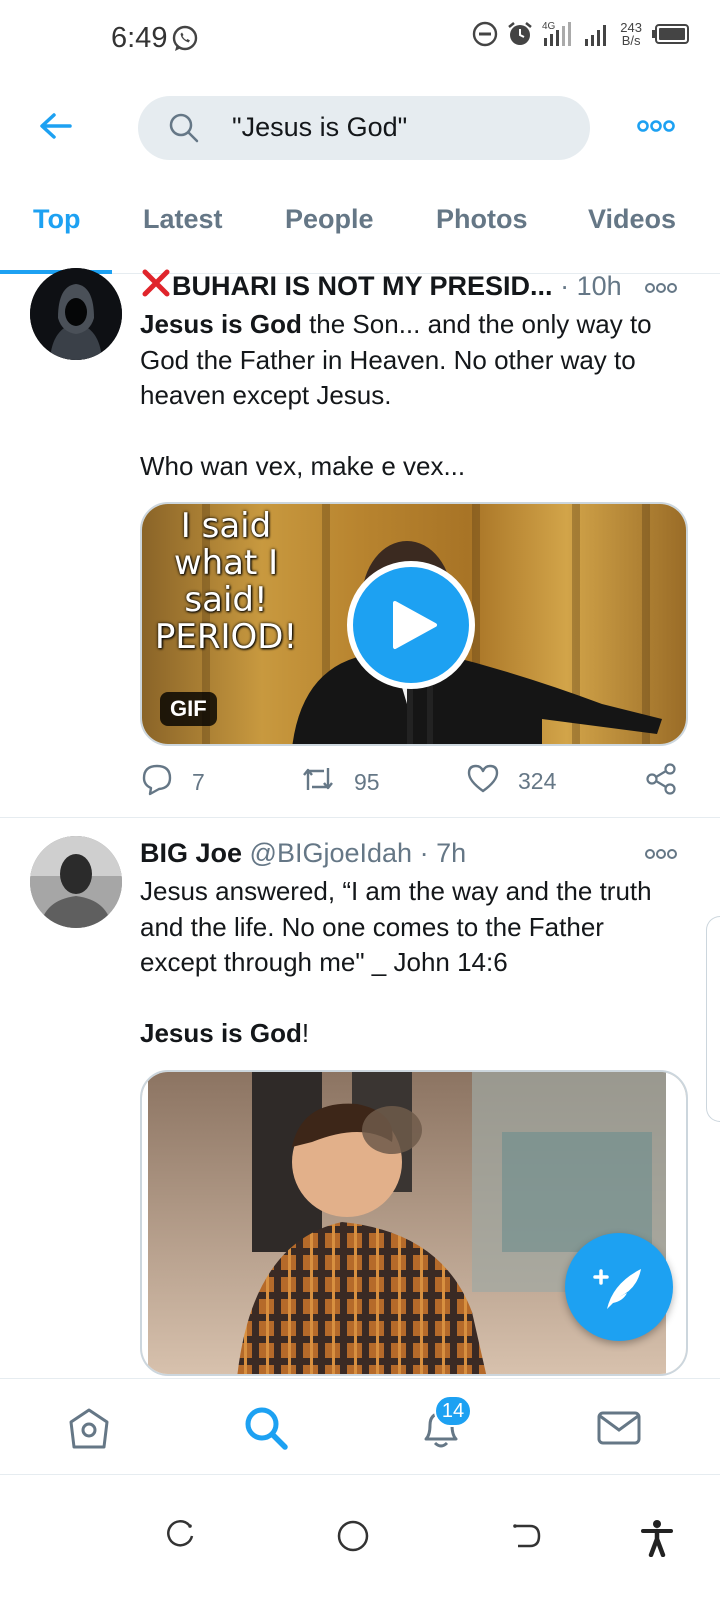  What do you see at coordinates (360, 40) in the screenshot?
I see `status-bar: 6:49 4G 243 B/s` at bounding box center [360, 40].